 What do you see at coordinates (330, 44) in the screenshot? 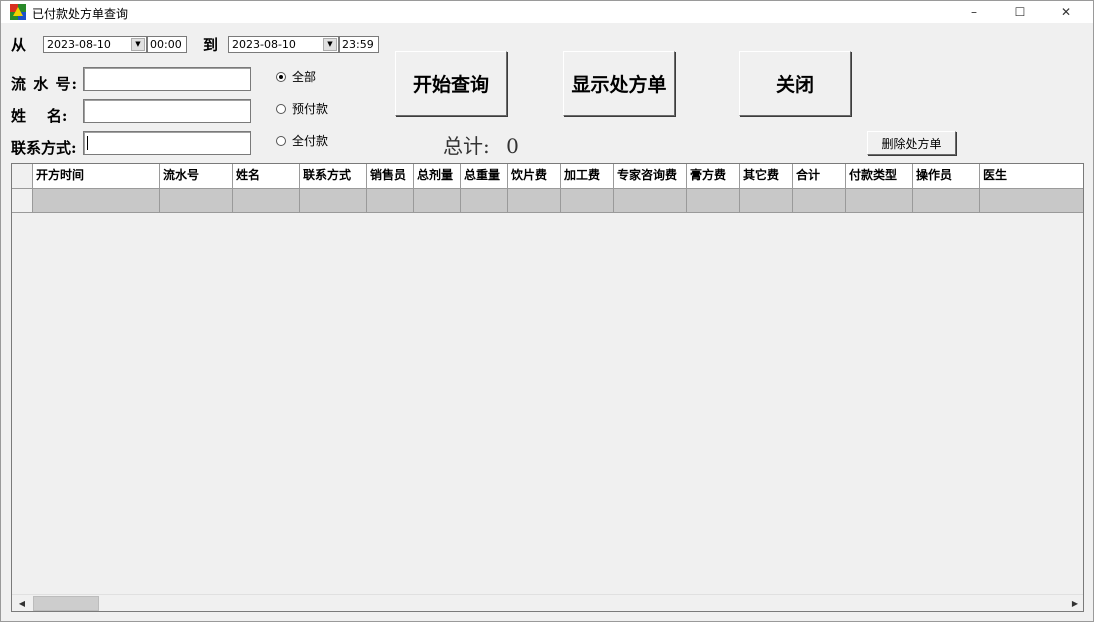
I see `to-date-dropdown-icon: ▼` at bounding box center [330, 44].